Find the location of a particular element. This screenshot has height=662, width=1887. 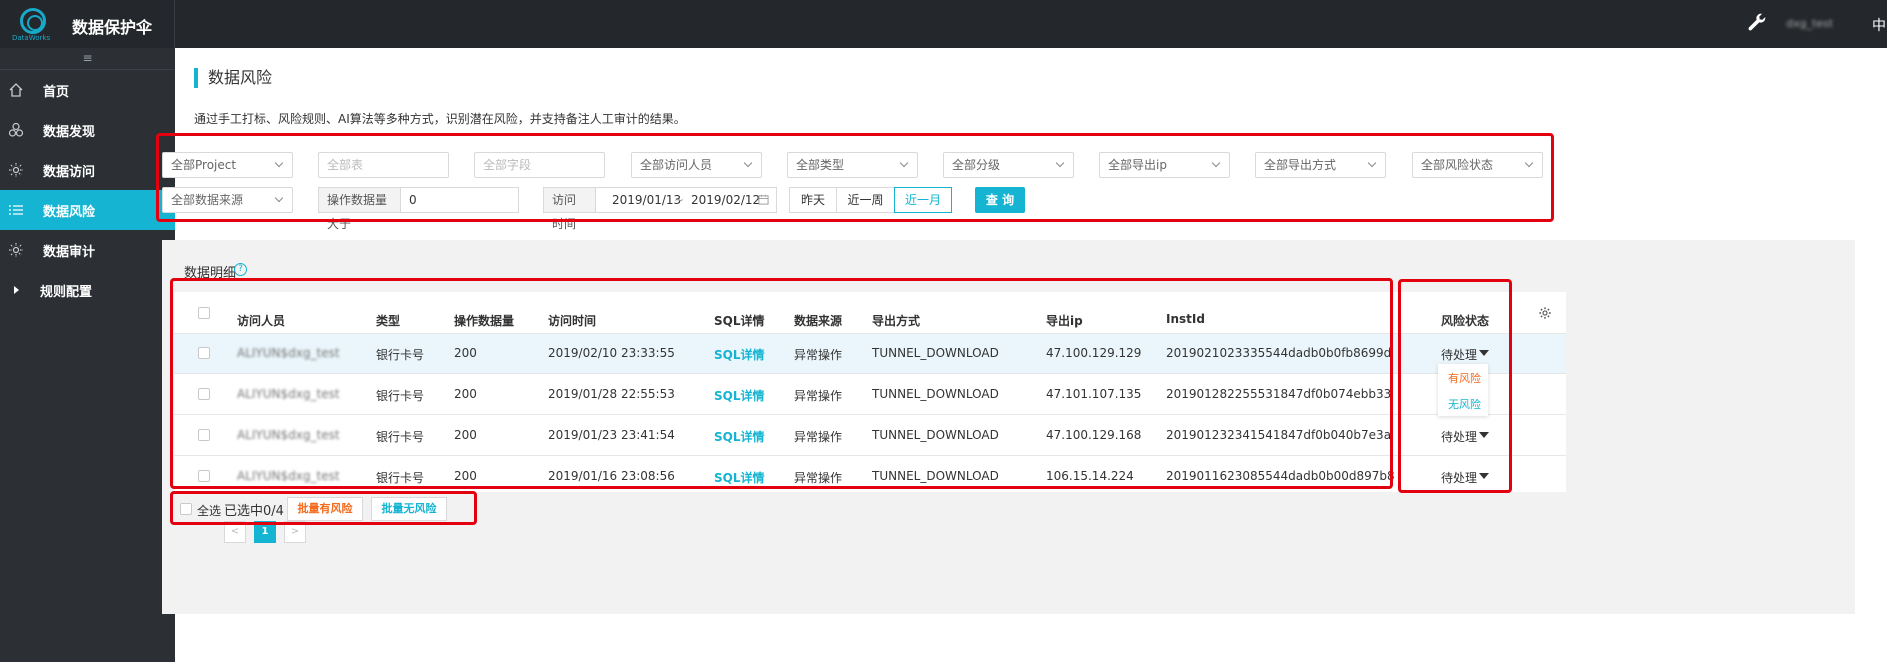

op-count-label: 操作数据量大于 is located at coordinates (359, 209).